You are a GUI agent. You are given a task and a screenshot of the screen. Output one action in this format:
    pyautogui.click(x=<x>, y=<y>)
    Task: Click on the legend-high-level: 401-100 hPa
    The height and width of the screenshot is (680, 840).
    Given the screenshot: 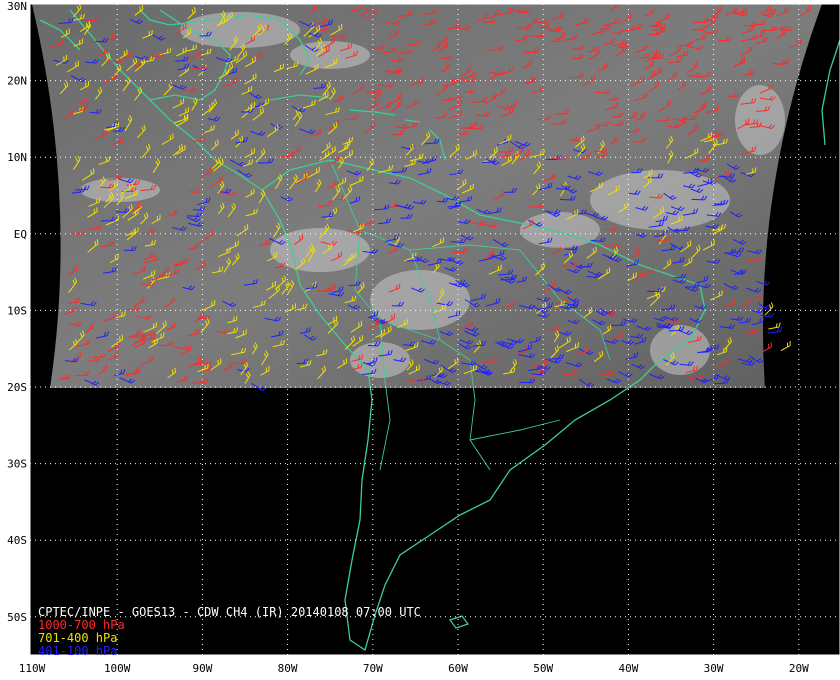 What is the action you would take?
    pyautogui.click(x=77, y=651)
    